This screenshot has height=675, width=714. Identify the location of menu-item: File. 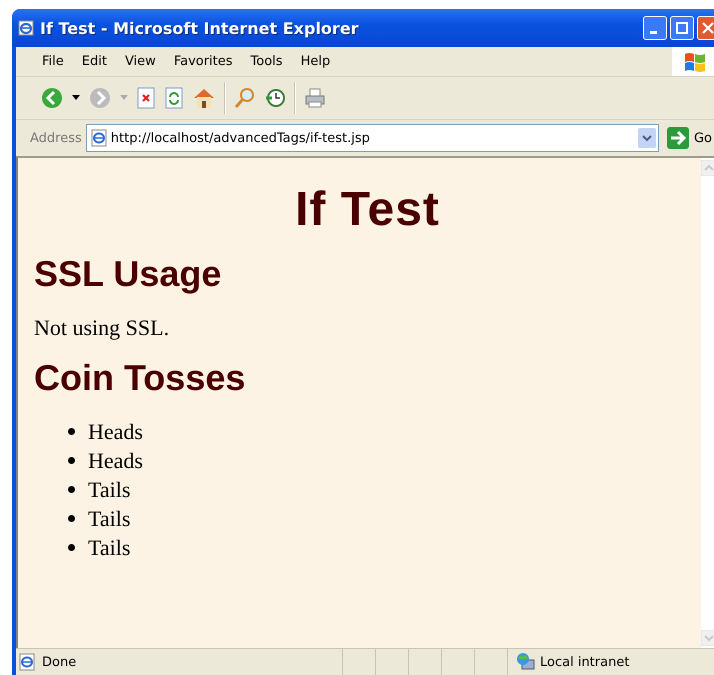
(53, 61).